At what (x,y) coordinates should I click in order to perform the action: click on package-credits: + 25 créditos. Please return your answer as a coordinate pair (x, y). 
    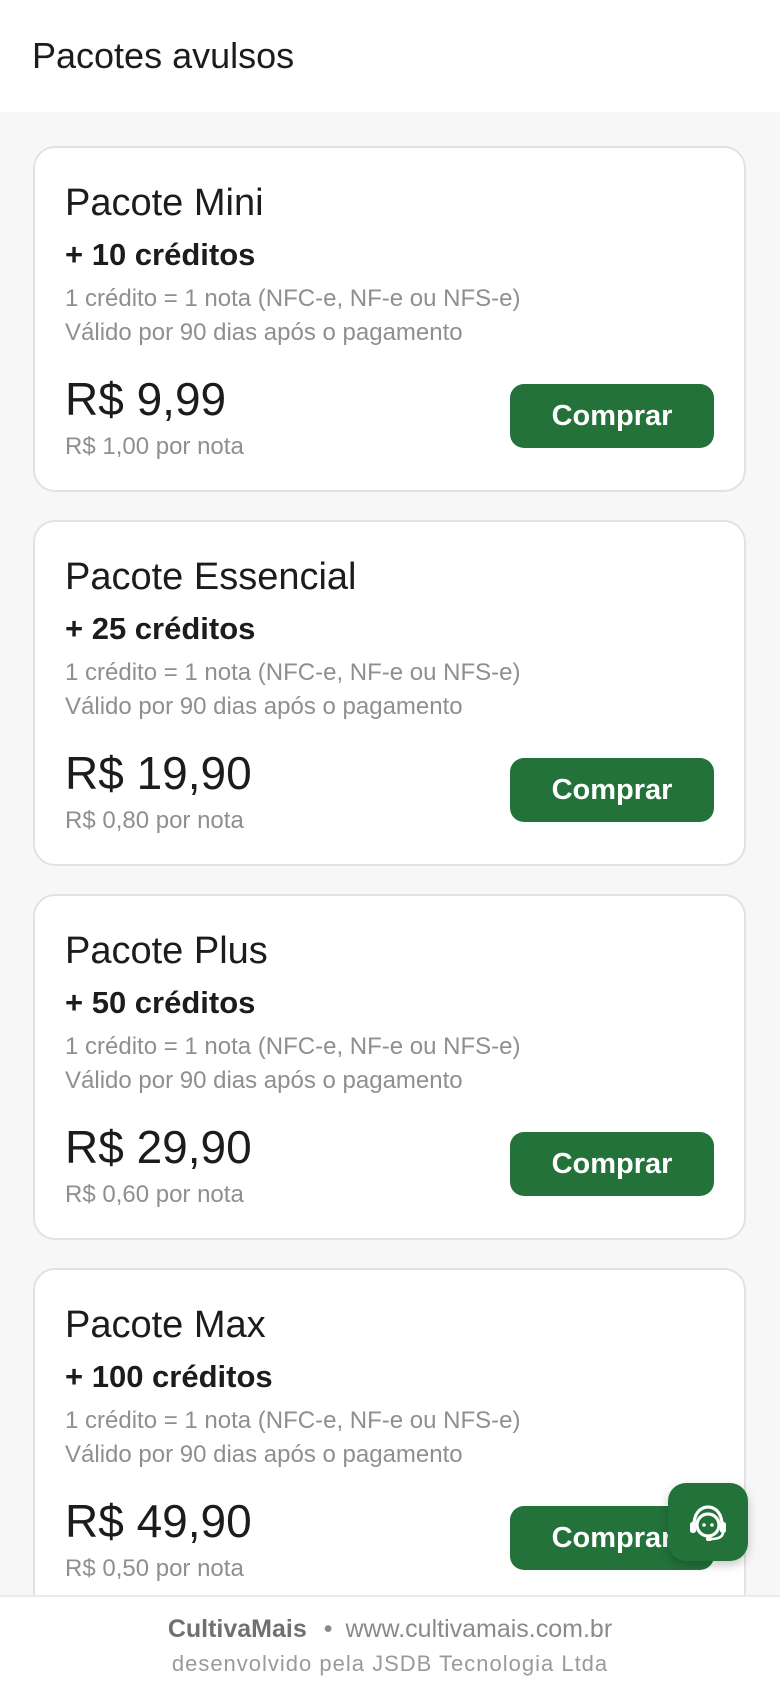
    Looking at the image, I should click on (160, 628).